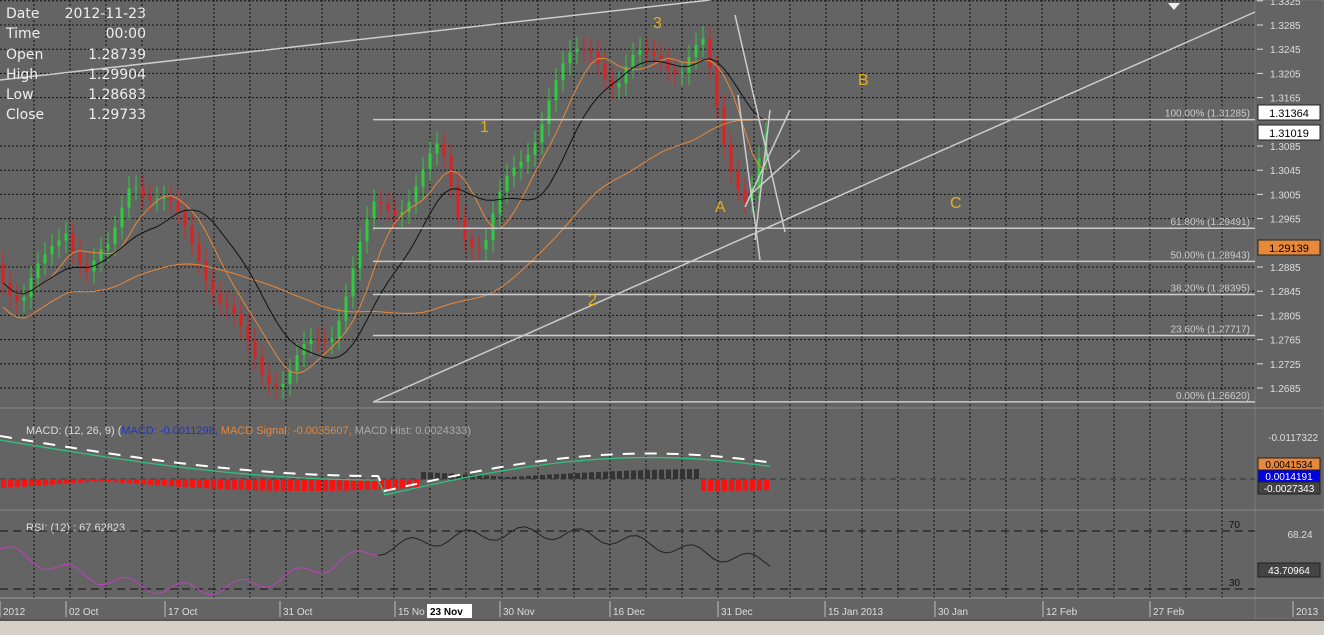 The height and width of the screenshot is (635, 1324). I want to click on time-value: 00:00, so click(125, 34).